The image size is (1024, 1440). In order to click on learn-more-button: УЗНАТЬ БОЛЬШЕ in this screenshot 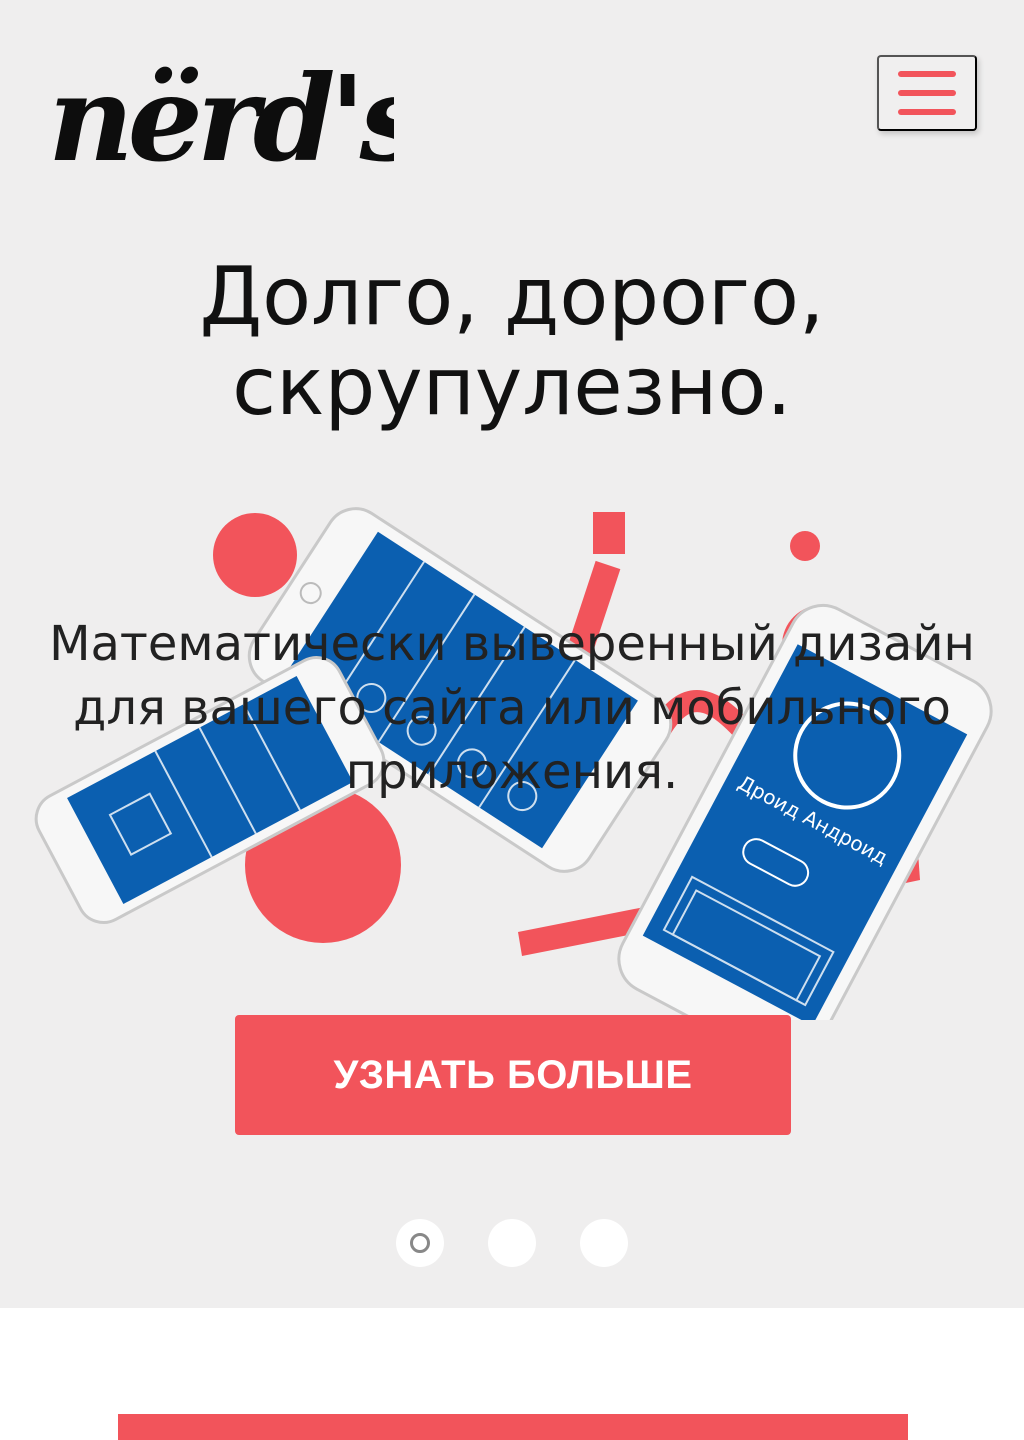, I will do `click(513, 1075)`.